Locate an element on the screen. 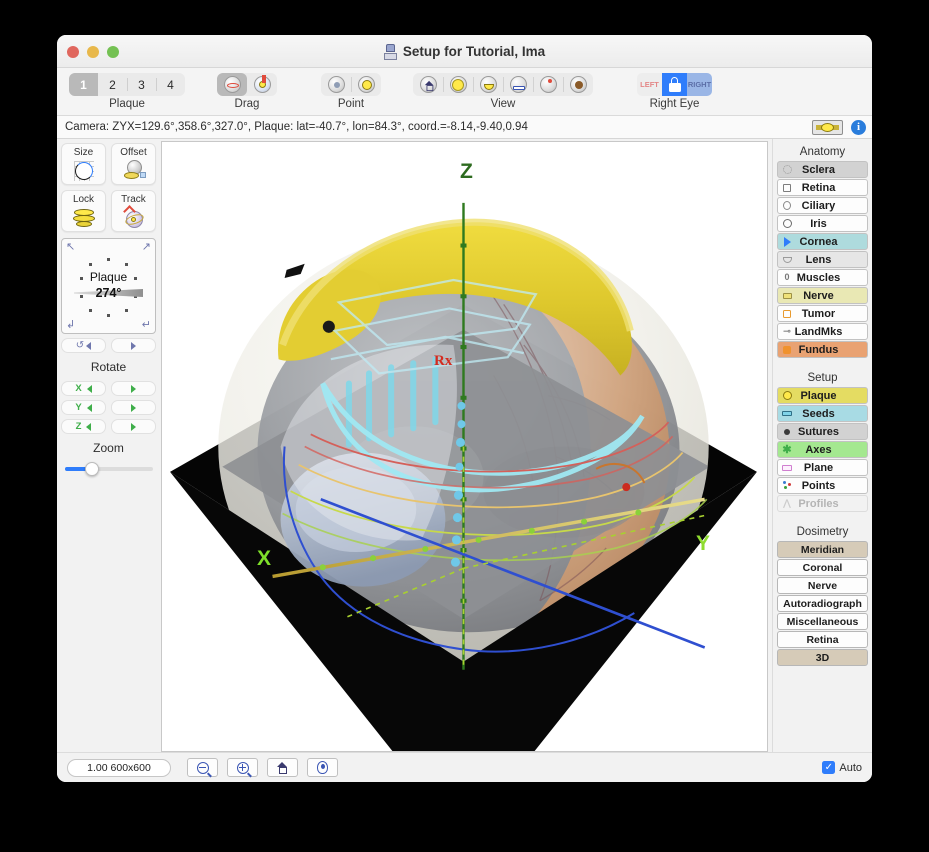 The width and height of the screenshot is (929, 852). dosimetry-button-nerve: Nerve is located at coordinates (822, 585).